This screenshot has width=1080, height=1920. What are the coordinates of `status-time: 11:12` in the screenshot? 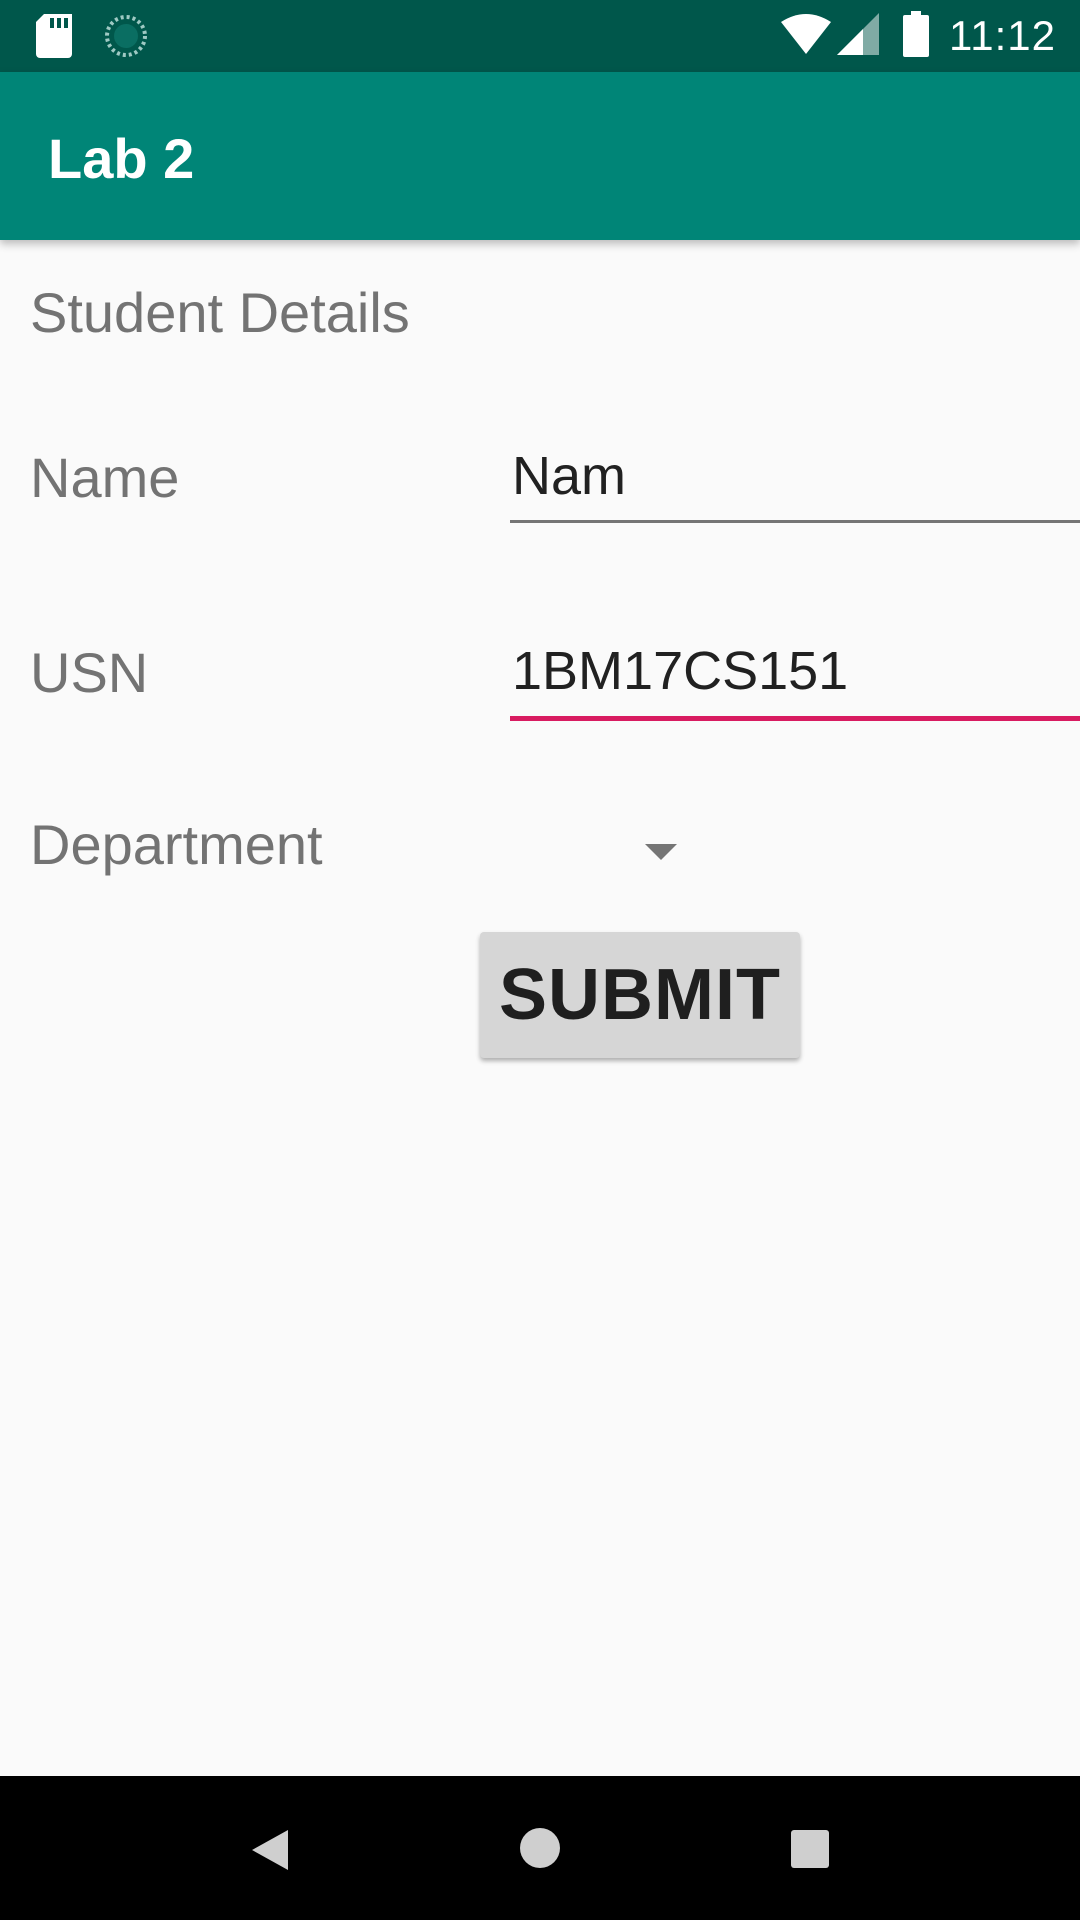 It's located at (1002, 35).